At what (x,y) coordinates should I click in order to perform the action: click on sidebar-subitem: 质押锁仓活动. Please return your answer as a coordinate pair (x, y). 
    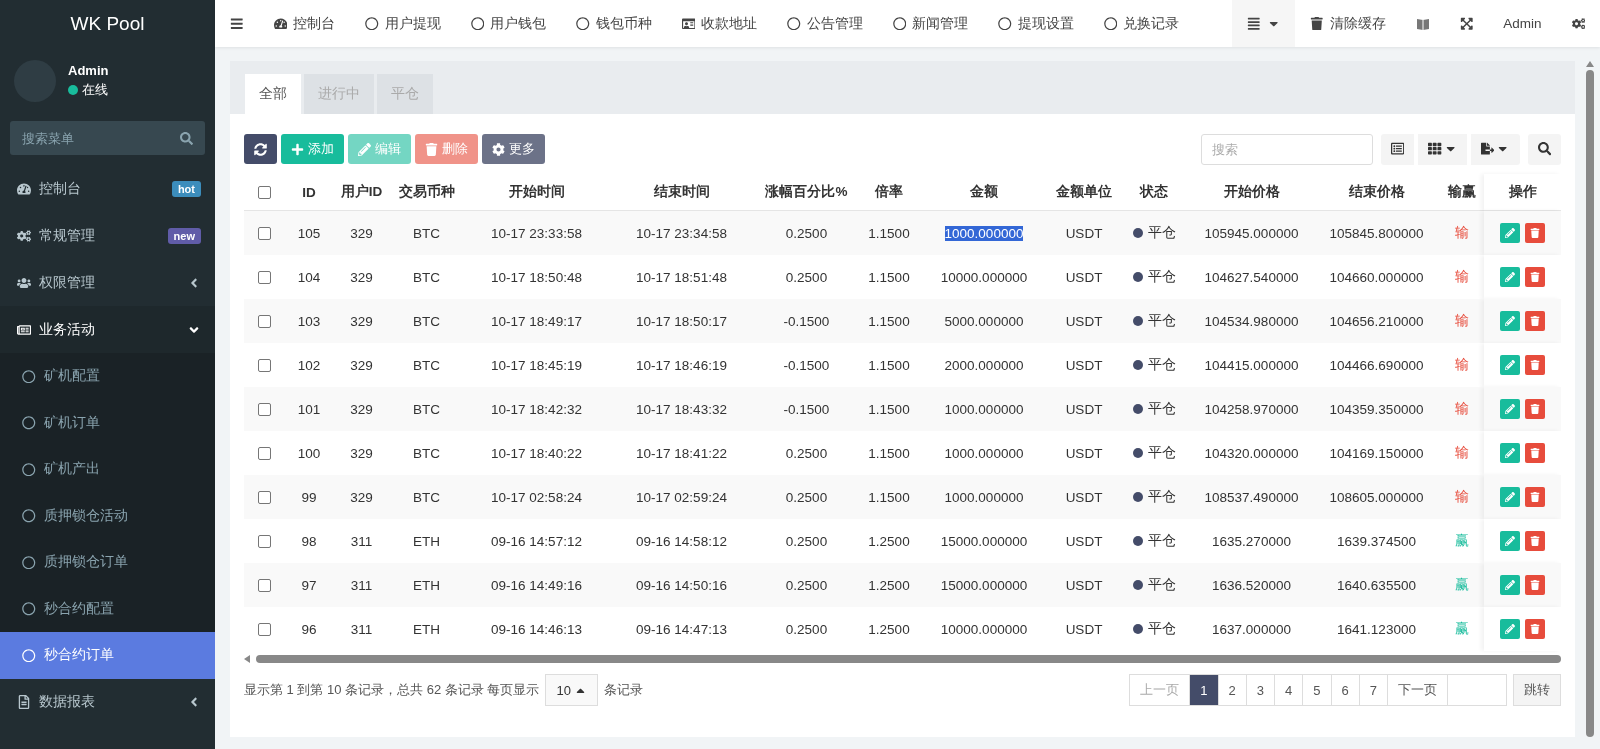
    Looking at the image, I should click on (107, 515).